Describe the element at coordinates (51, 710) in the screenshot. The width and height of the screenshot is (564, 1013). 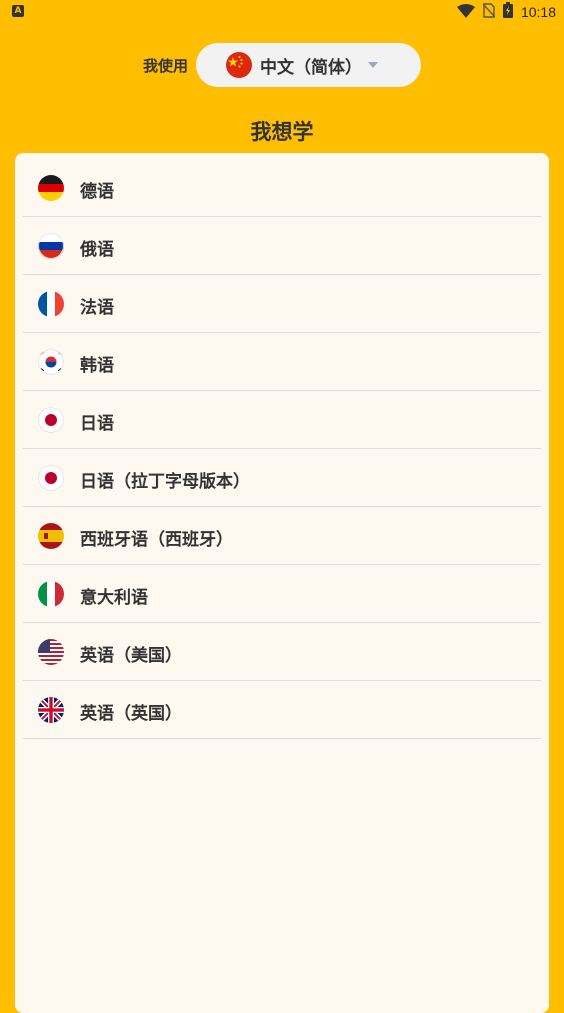
I see `uk-flag-icon` at that location.